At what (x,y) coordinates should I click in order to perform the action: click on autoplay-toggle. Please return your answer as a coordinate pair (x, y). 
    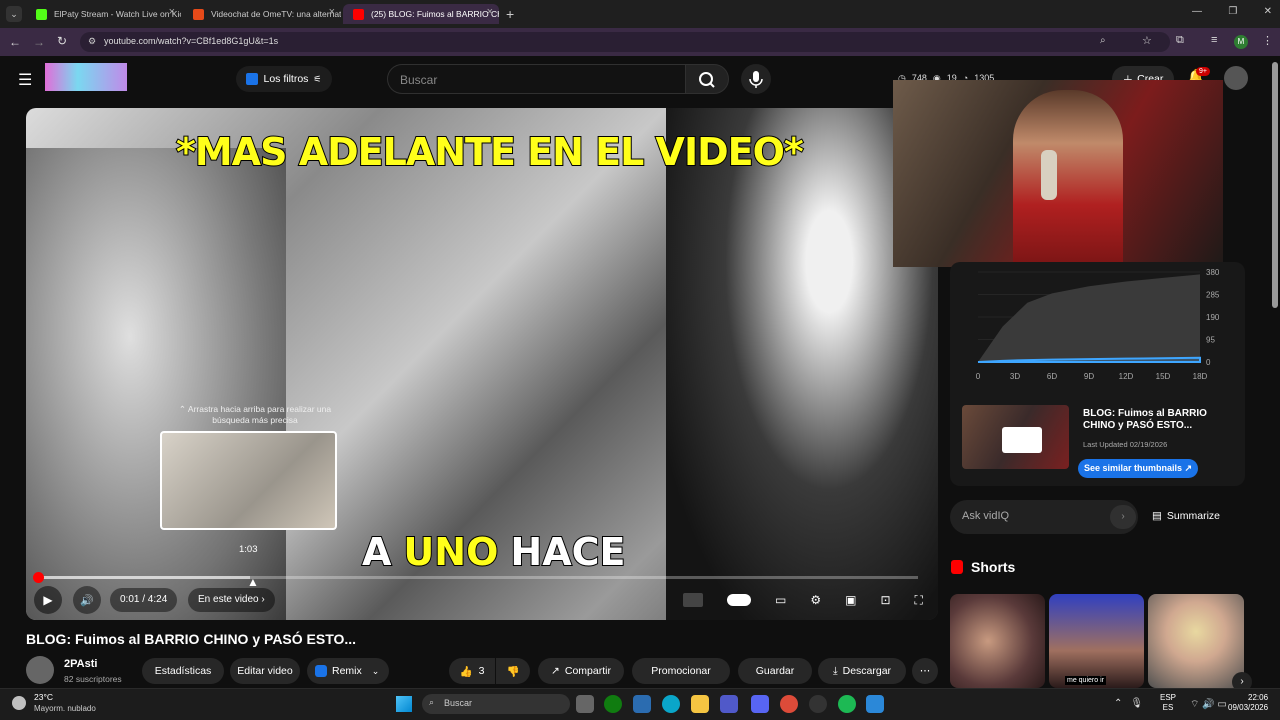
    Looking at the image, I should click on (739, 600).